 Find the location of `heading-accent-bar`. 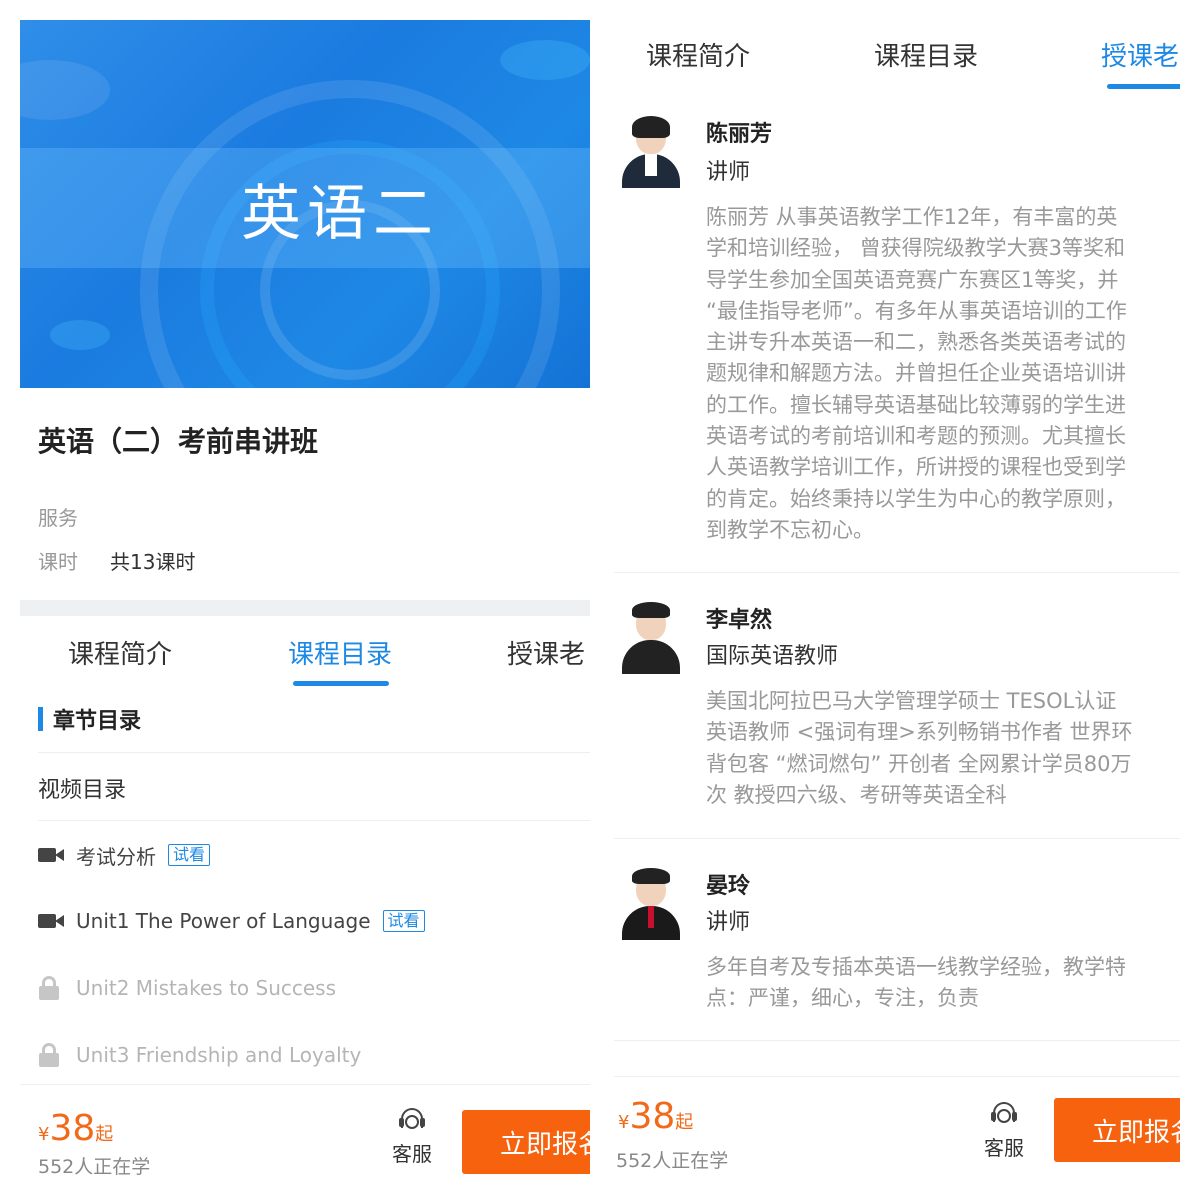

heading-accent-bar is located at coordinates (40, 719).